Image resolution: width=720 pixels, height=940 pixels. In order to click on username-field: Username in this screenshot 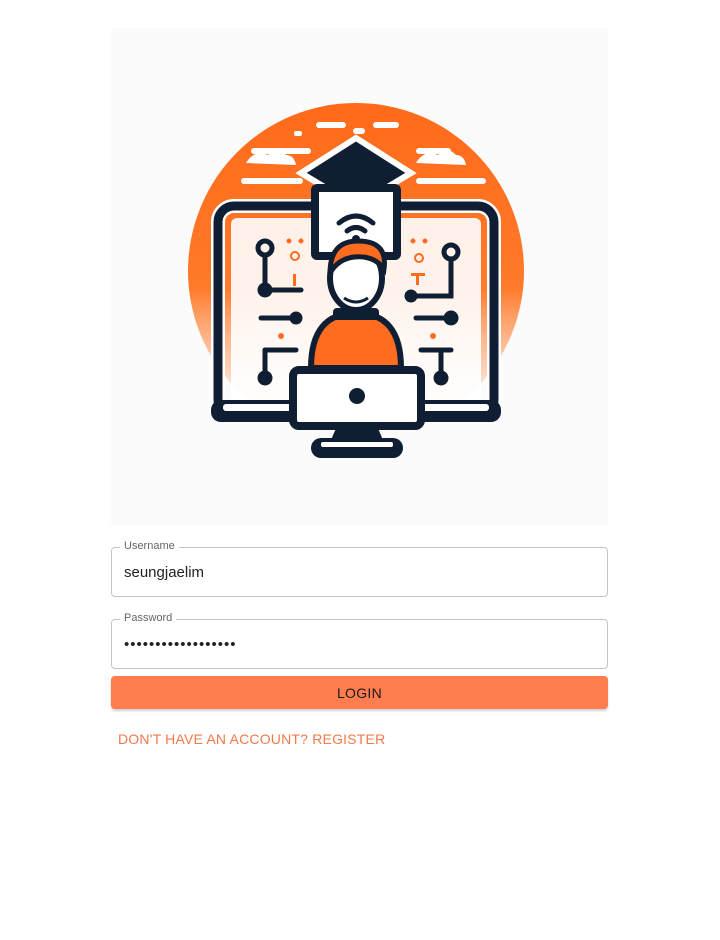, I will do `click(359, 568)`.